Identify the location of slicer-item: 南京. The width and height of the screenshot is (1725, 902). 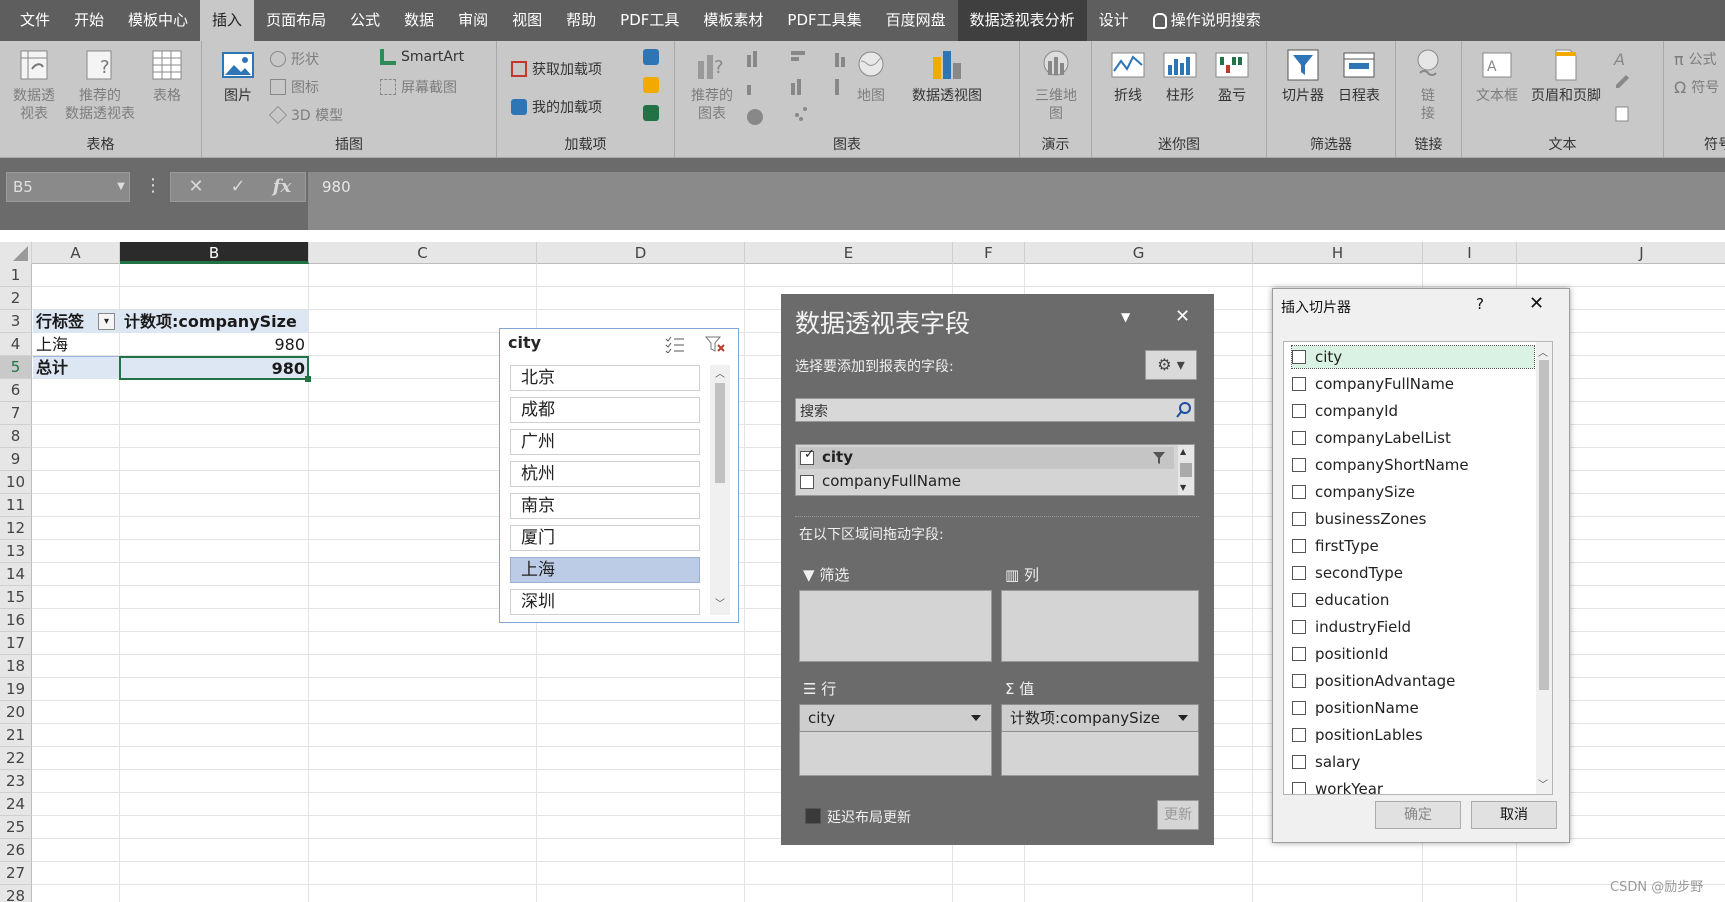
(605, 506).